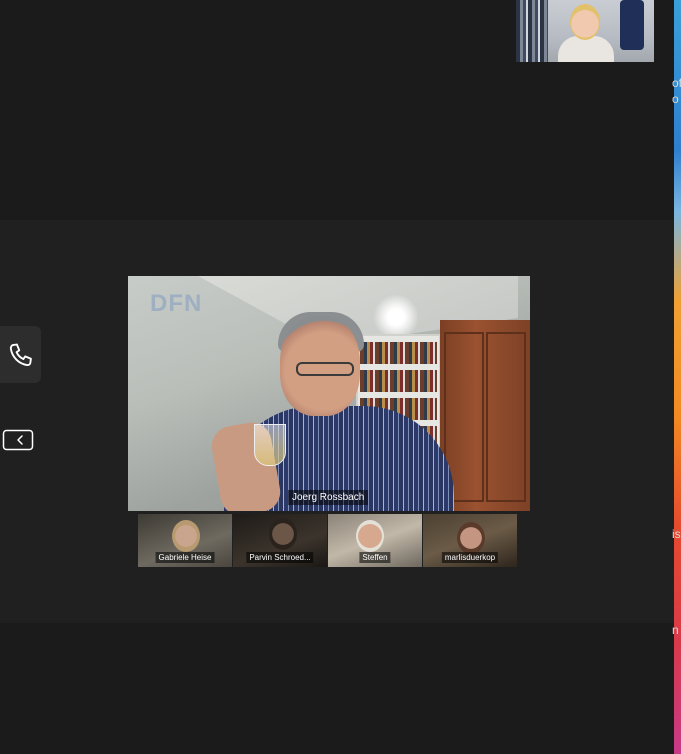 The width and height of the screenshot is (681, 754). What do you see at coordinates (675, 630) in the screenshot?
I see `edge-text-4: n` at bounding box center [675, 630].